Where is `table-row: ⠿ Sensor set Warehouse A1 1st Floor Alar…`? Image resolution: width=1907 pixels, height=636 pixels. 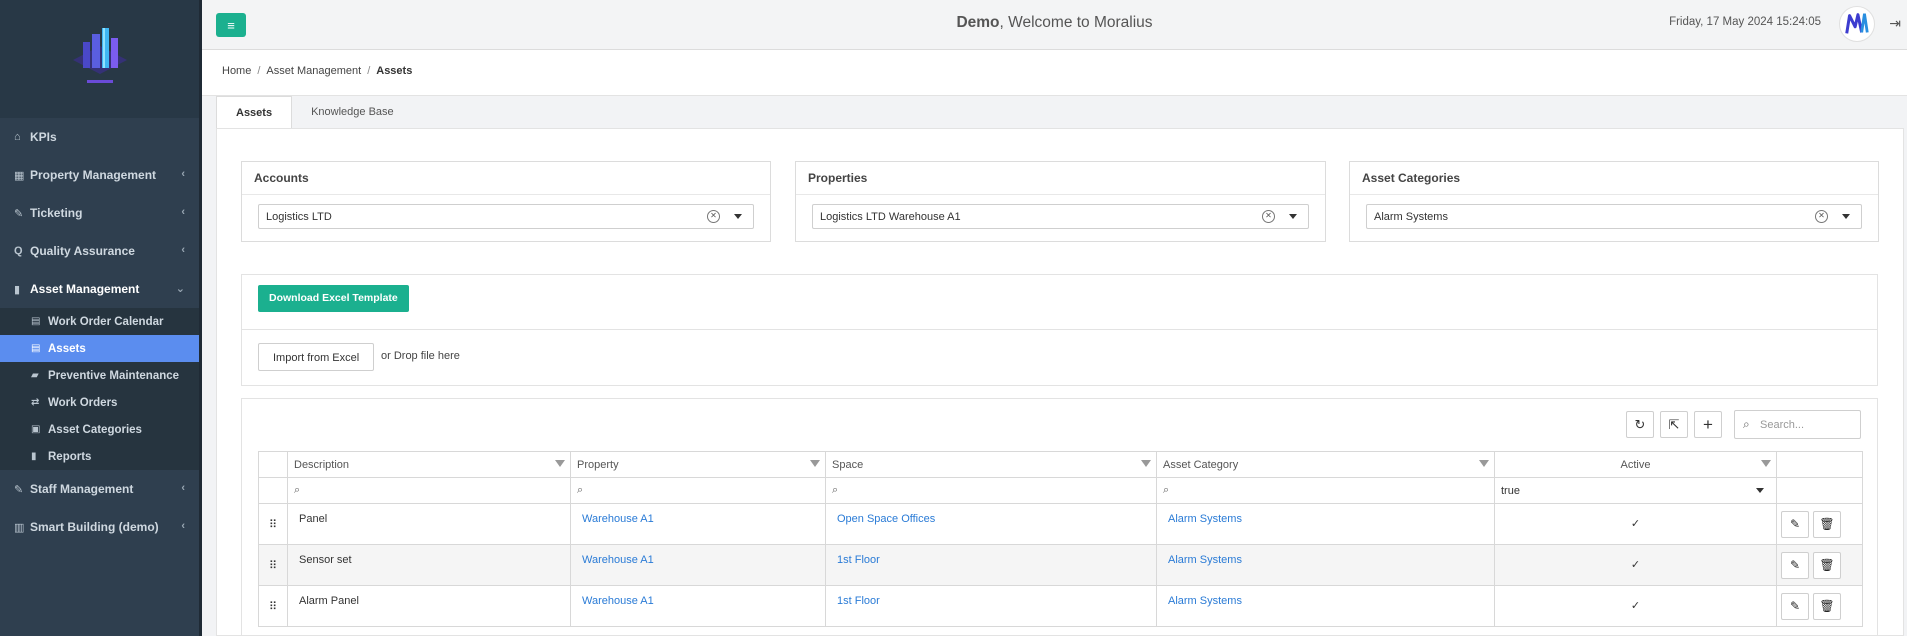 table-row: ⠿ Sensor set Warehouse A1 1st Floor Alar… is located at coordinates (1060, 565).